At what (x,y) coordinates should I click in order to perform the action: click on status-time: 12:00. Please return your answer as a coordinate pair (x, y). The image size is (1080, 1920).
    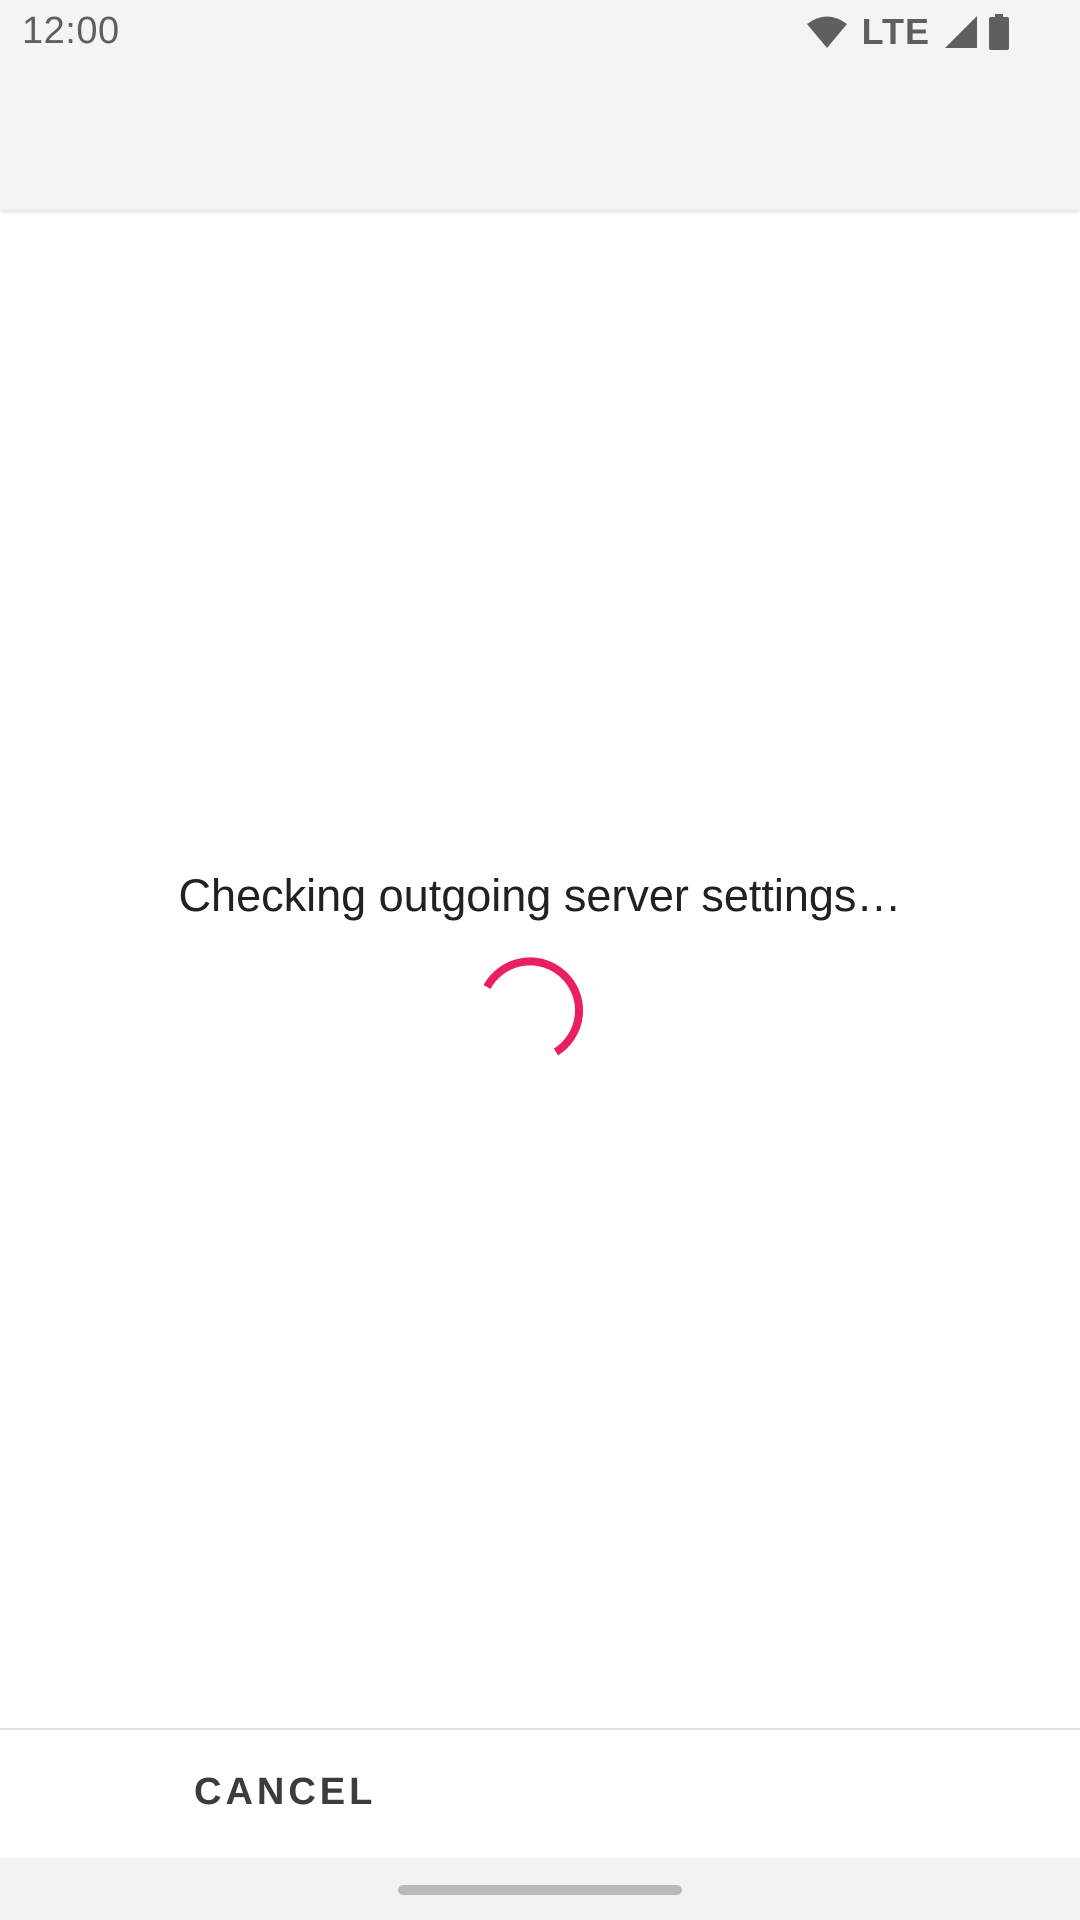
    Looking at the image, I should click on (71, 31).